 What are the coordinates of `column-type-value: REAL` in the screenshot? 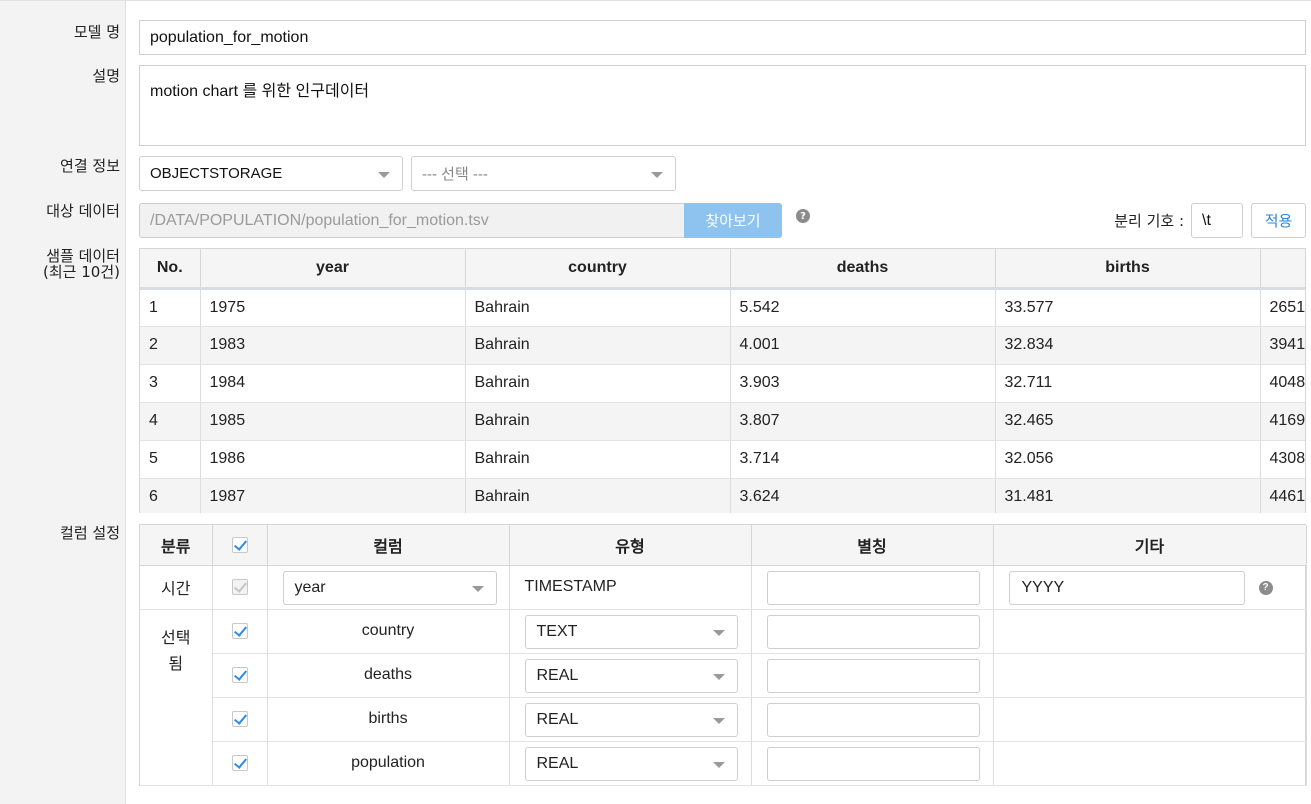 It's located at (557, 719).